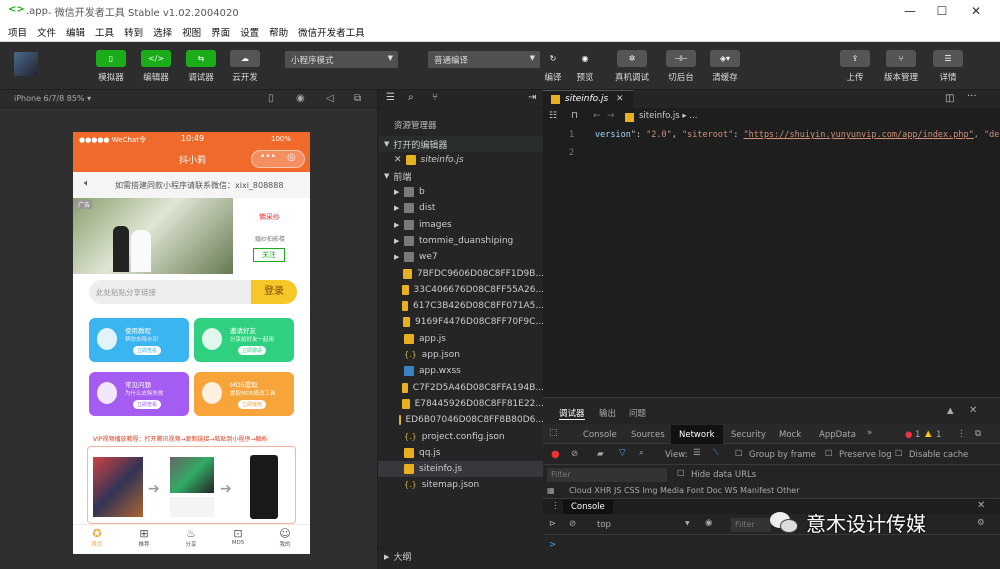  What do you see at coordinates (708, 523) in the screenshot?
I see `eye-icon: ◉` at bounding box center [708, 523].